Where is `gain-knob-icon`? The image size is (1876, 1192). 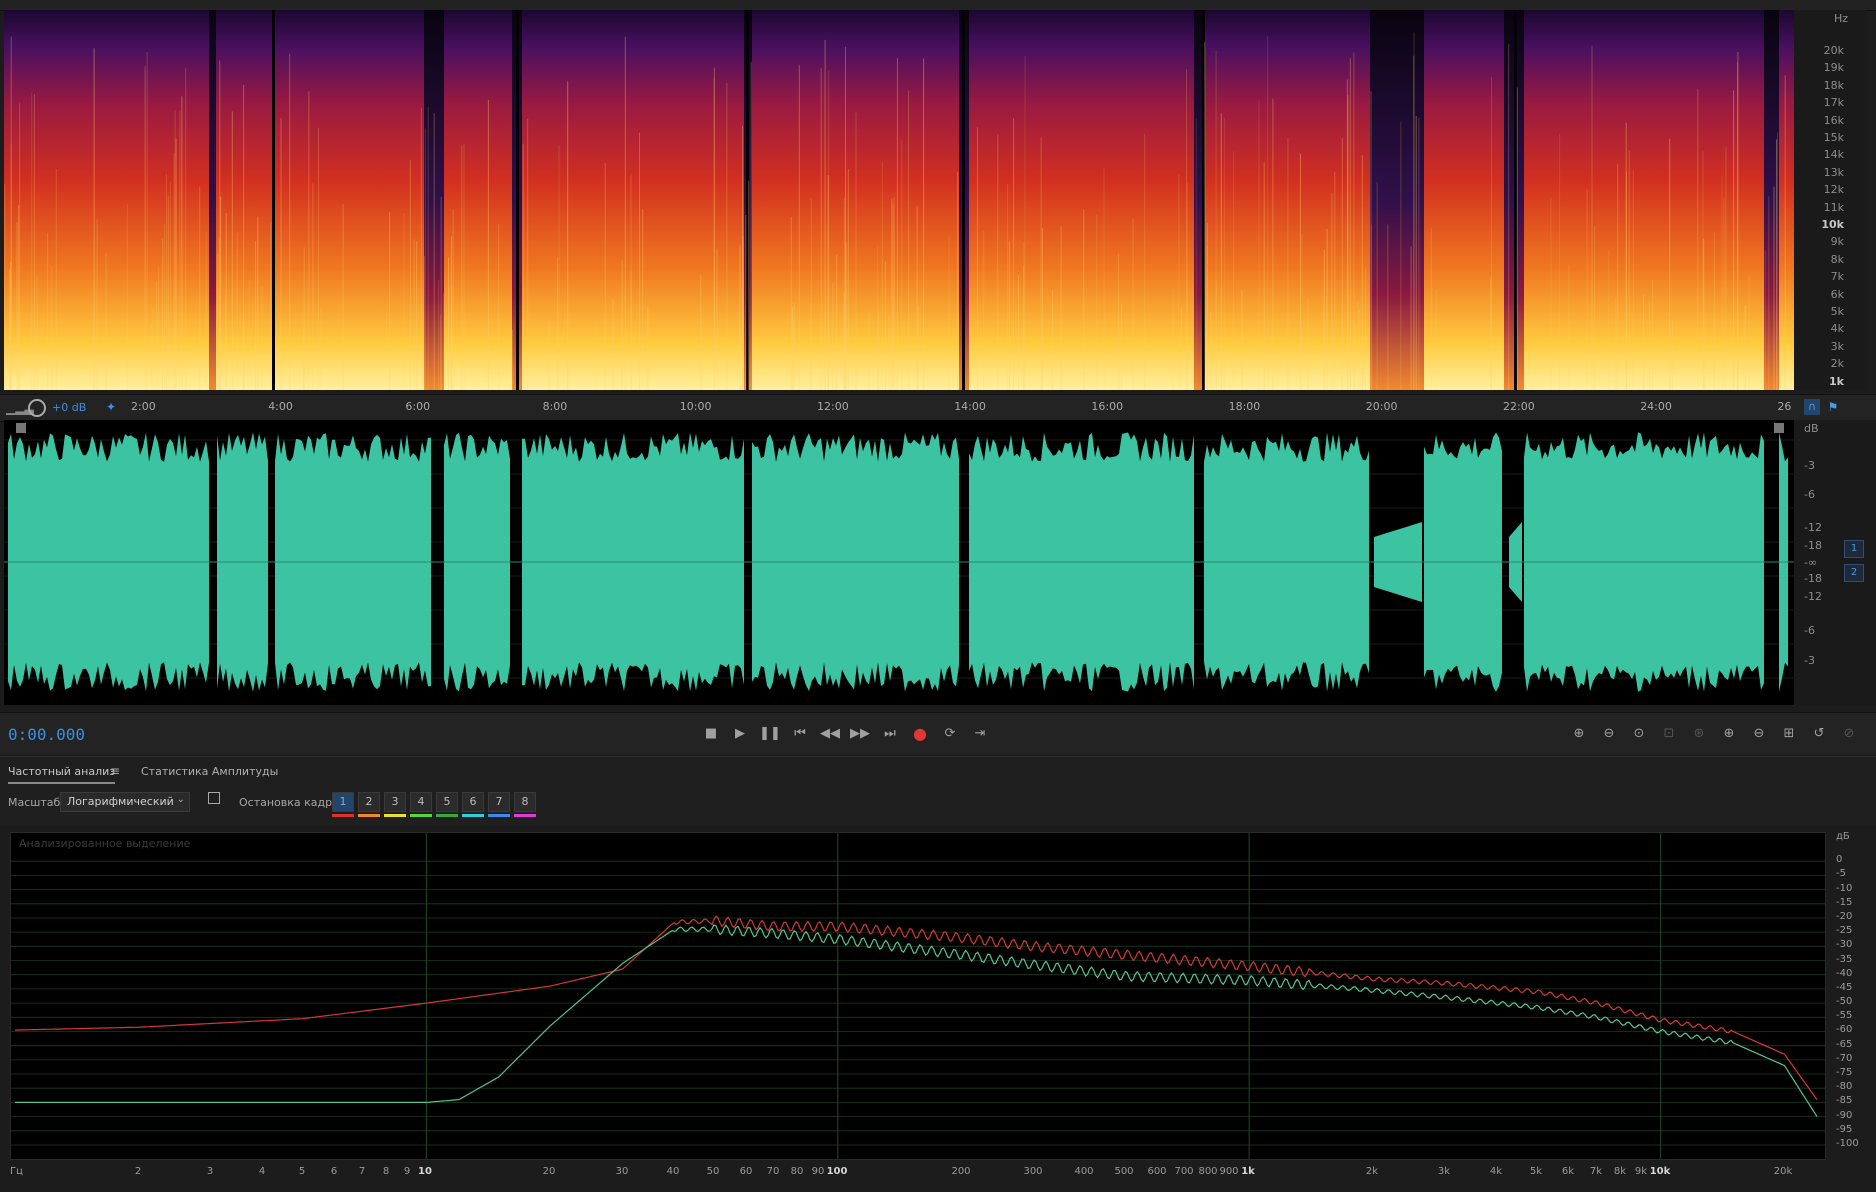
gain-knob-icon is located at coordinates (37, 408).